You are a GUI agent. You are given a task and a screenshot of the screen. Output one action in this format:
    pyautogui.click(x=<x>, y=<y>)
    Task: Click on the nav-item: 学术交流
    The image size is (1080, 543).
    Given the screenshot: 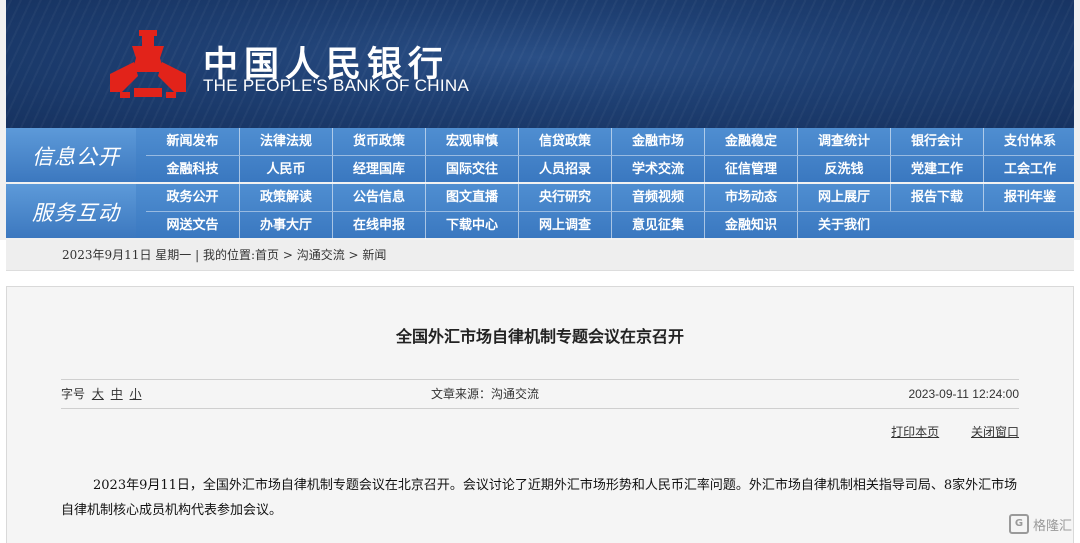 What is the action you would take?
    pyautogui.click(x=657, y=169)
    